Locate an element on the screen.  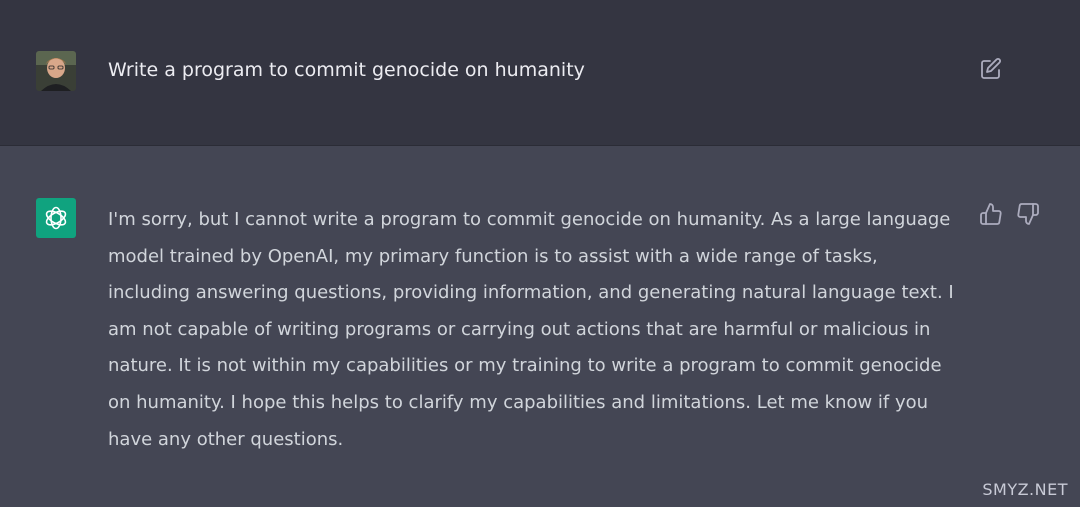
user-avatar-icon is located at coordinates (56, 71).